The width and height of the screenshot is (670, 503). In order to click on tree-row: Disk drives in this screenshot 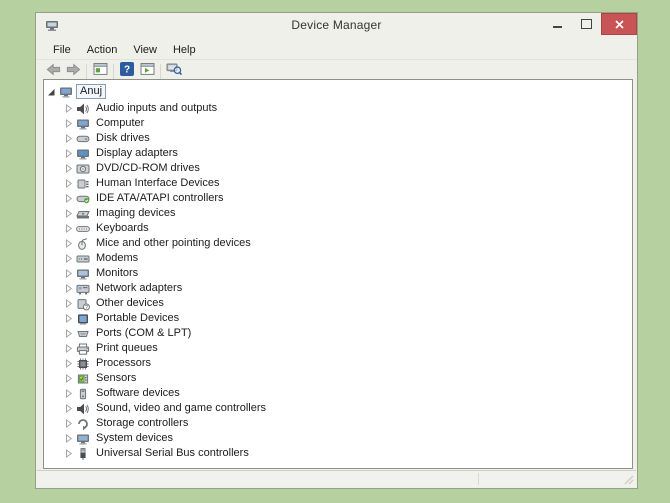, I will do `click(338, 138)`.